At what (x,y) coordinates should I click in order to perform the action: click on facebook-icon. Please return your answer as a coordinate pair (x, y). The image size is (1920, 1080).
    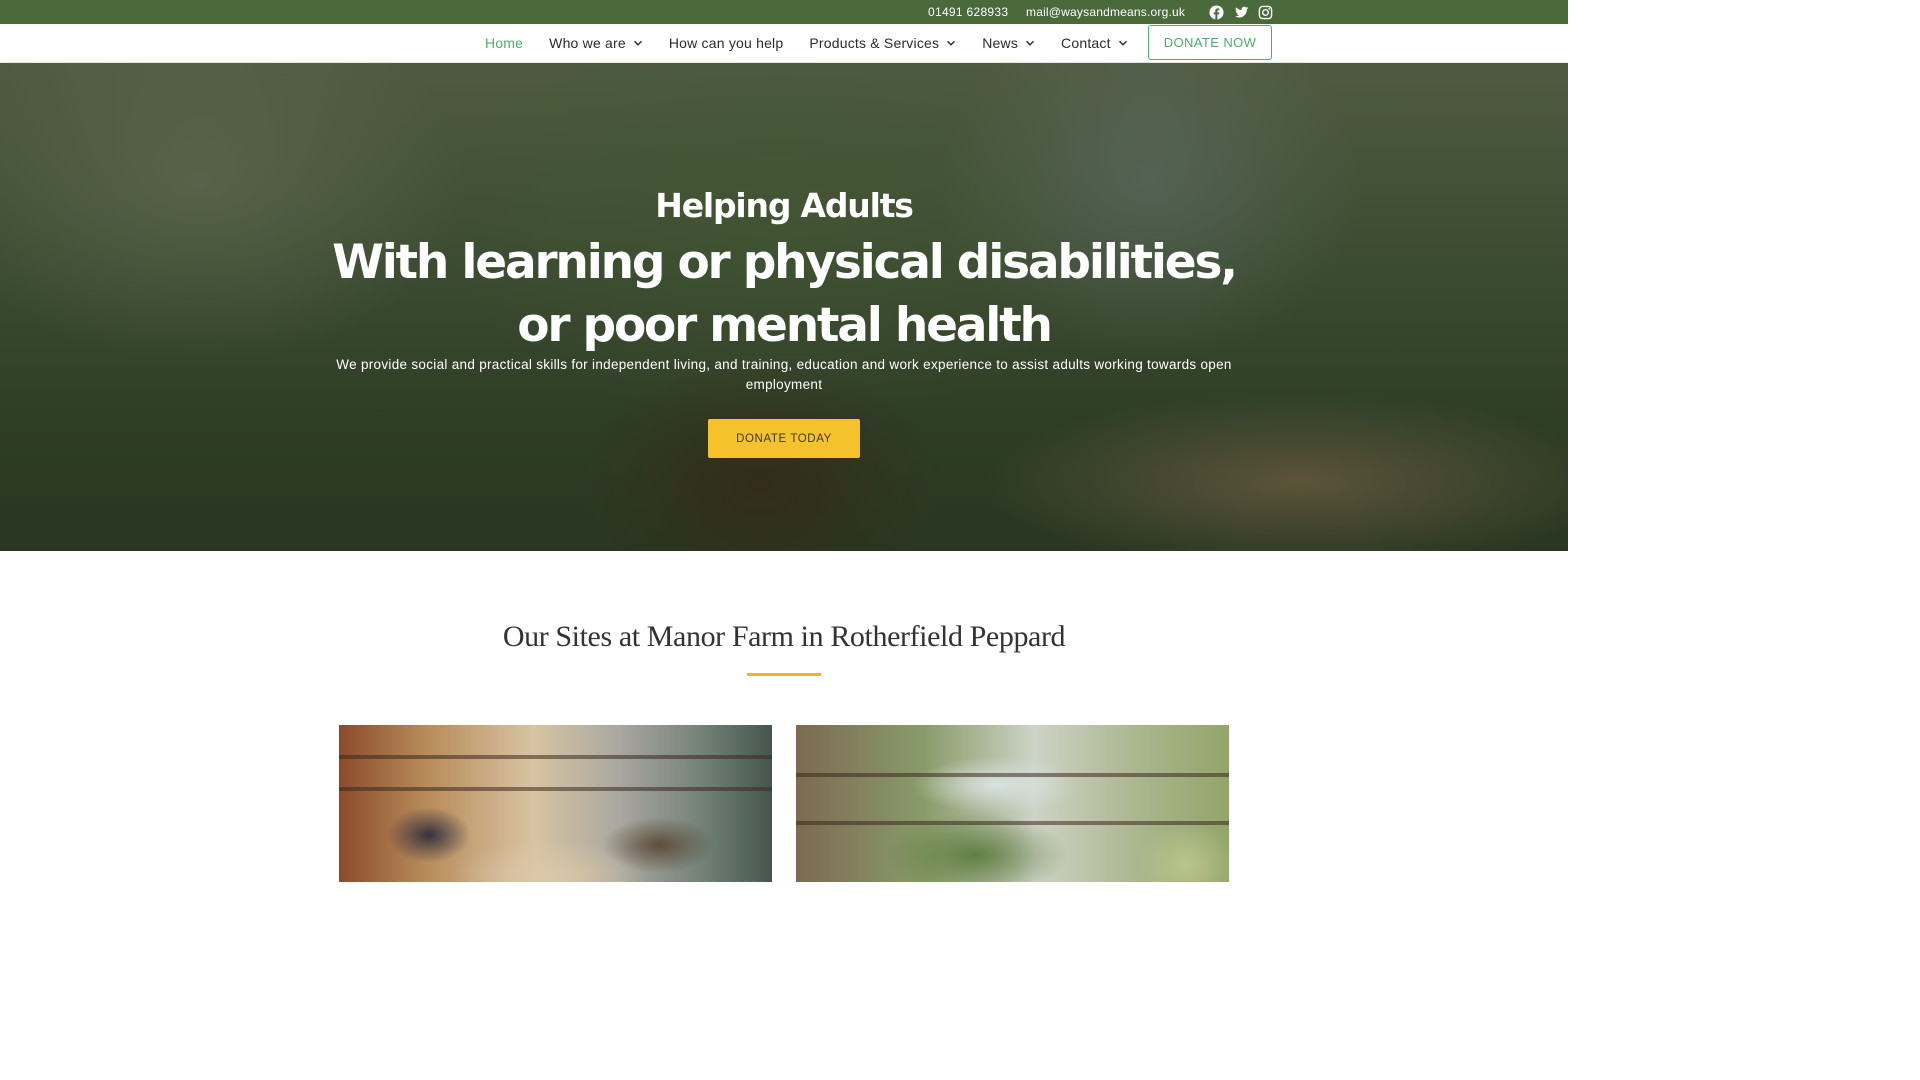
    Looking at the image, I should click on (1216, 12).